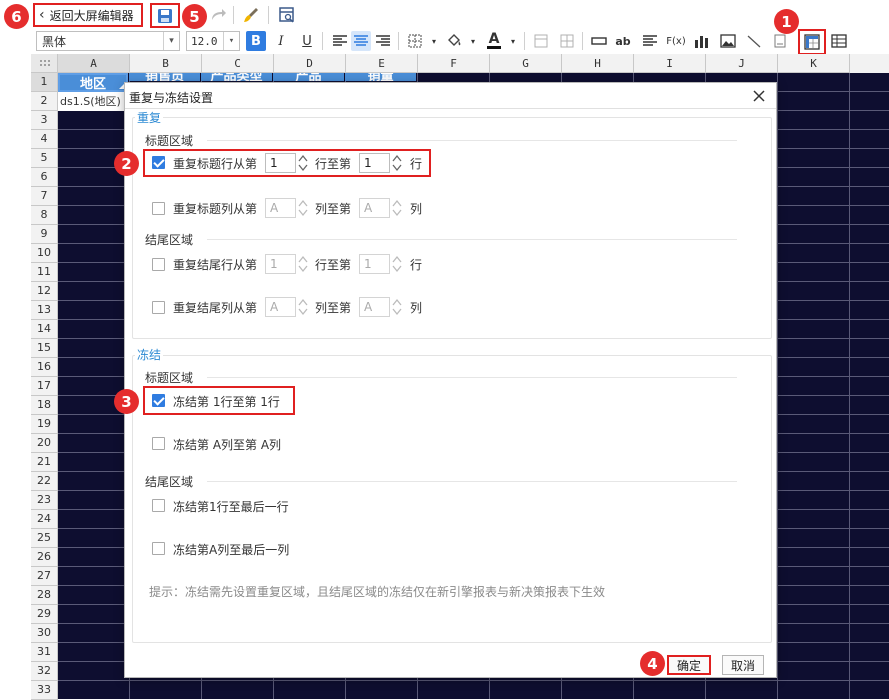  I want to click on row-header-23: 23, so click(44, 500).